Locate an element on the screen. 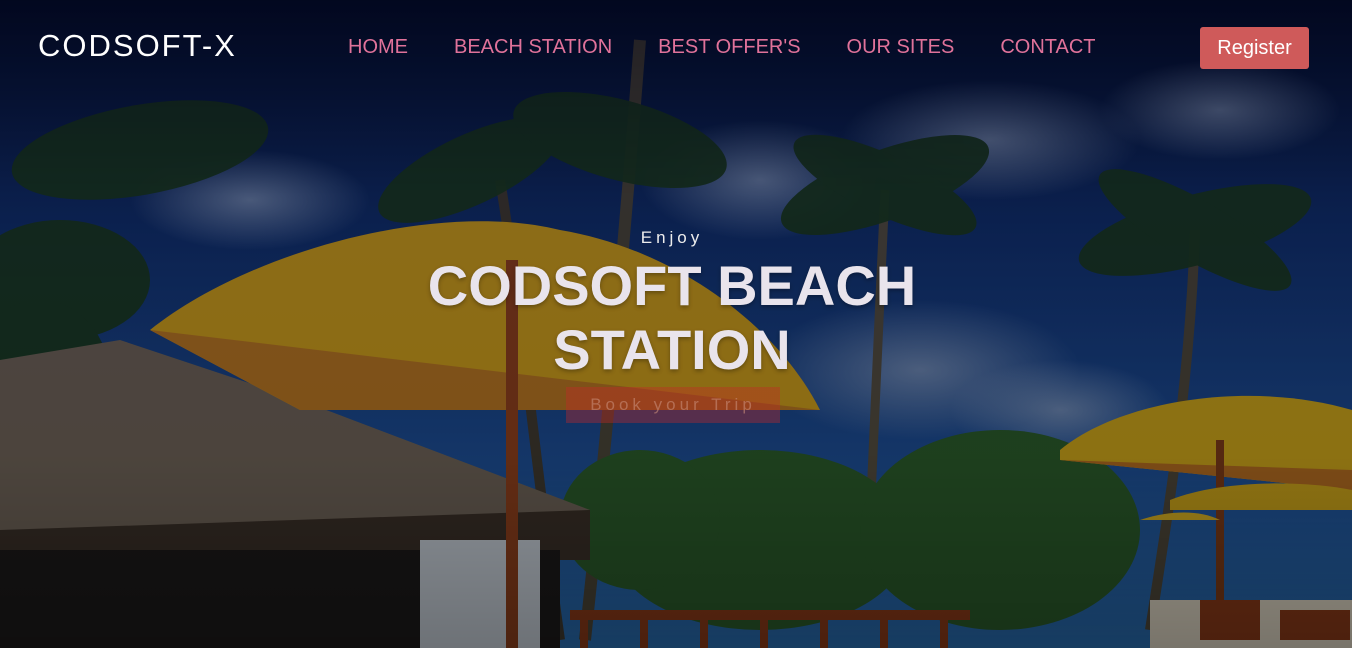 This screenshot has height=649, width=1352. hero-kicker: Enjoy is located at coordinates (672, 237).